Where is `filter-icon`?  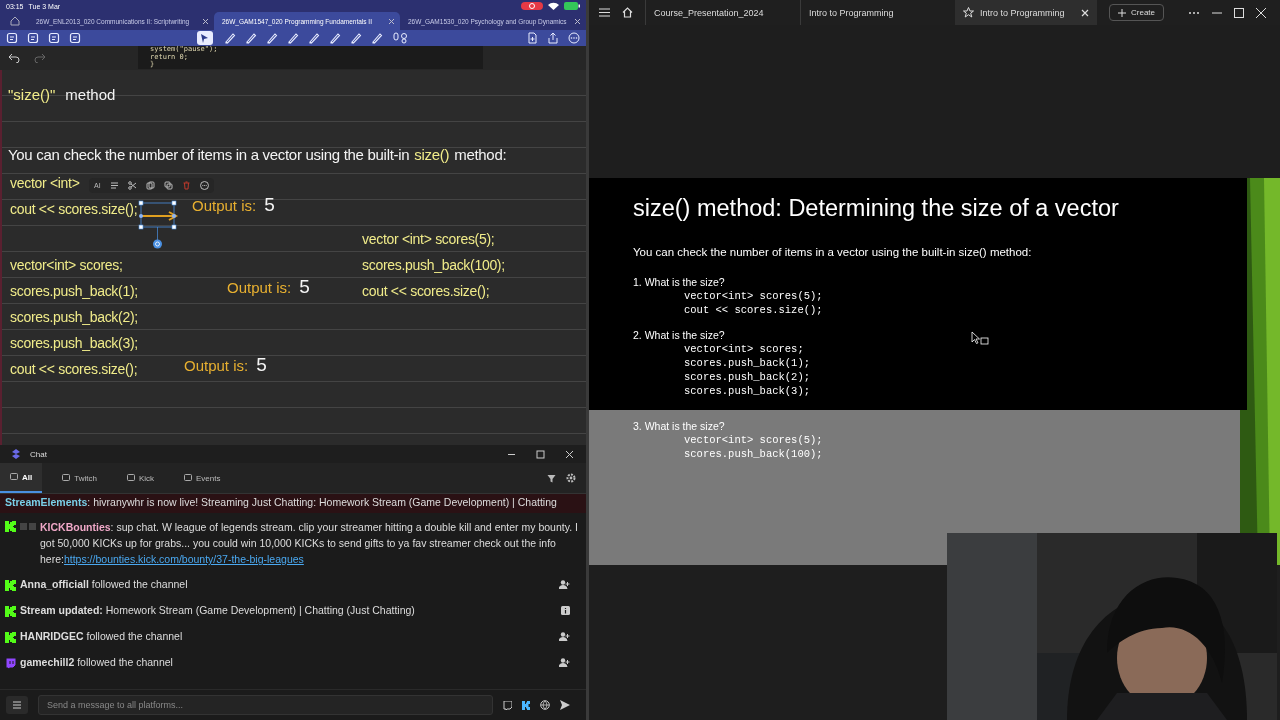 filter-icon is located at coordinates (551, 478).